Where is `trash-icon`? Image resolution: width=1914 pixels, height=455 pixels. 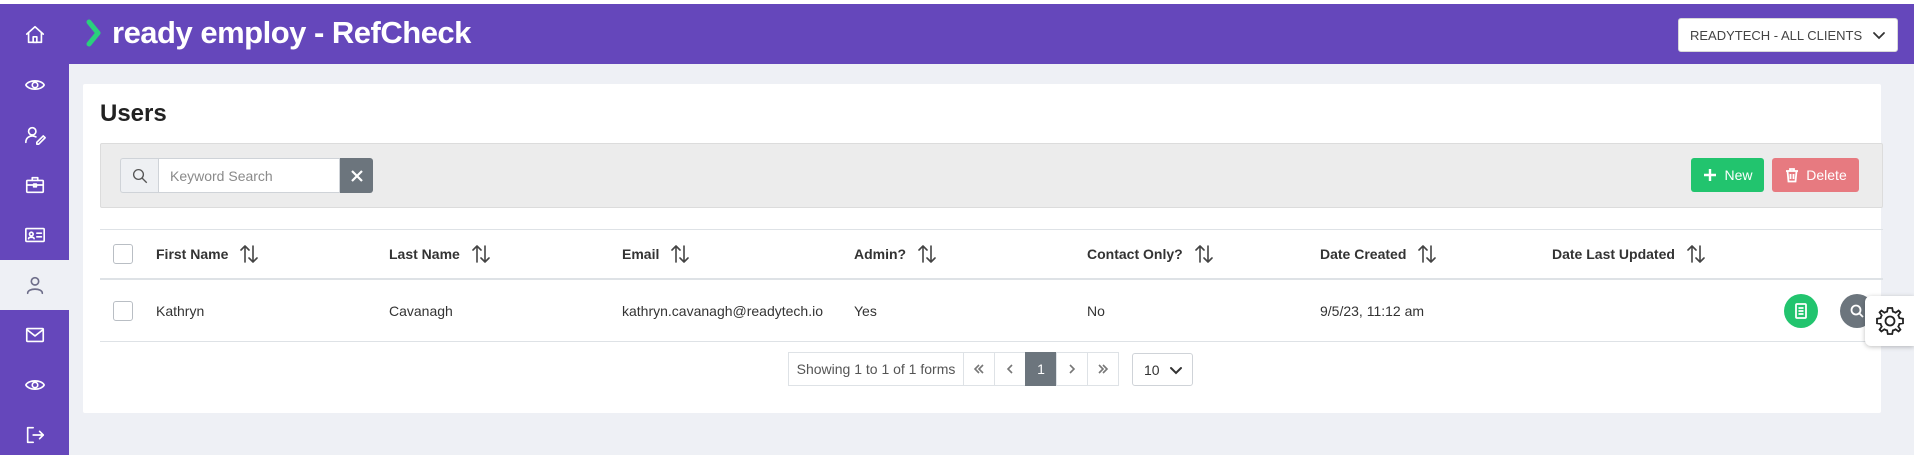 trash-icon is located at coordinates (1792, 175).